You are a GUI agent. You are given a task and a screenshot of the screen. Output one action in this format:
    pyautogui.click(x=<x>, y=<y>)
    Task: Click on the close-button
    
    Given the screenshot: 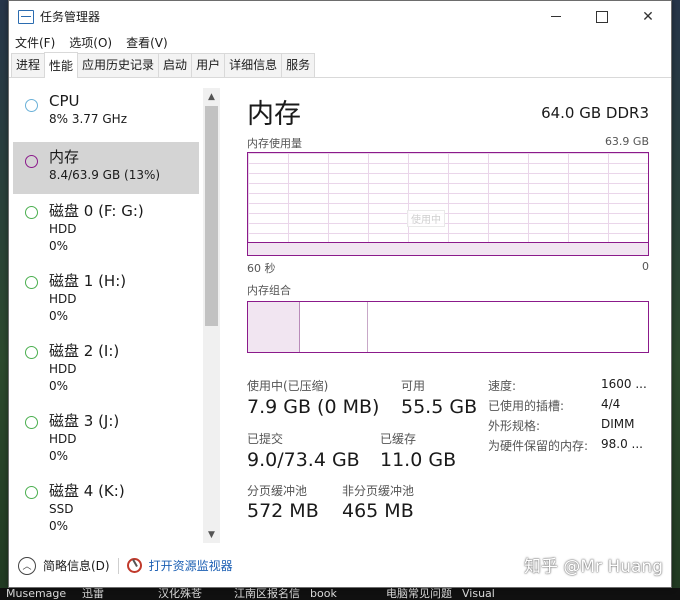 What is the action you would take?
    pyautogui.click(x=648, y=16)
    